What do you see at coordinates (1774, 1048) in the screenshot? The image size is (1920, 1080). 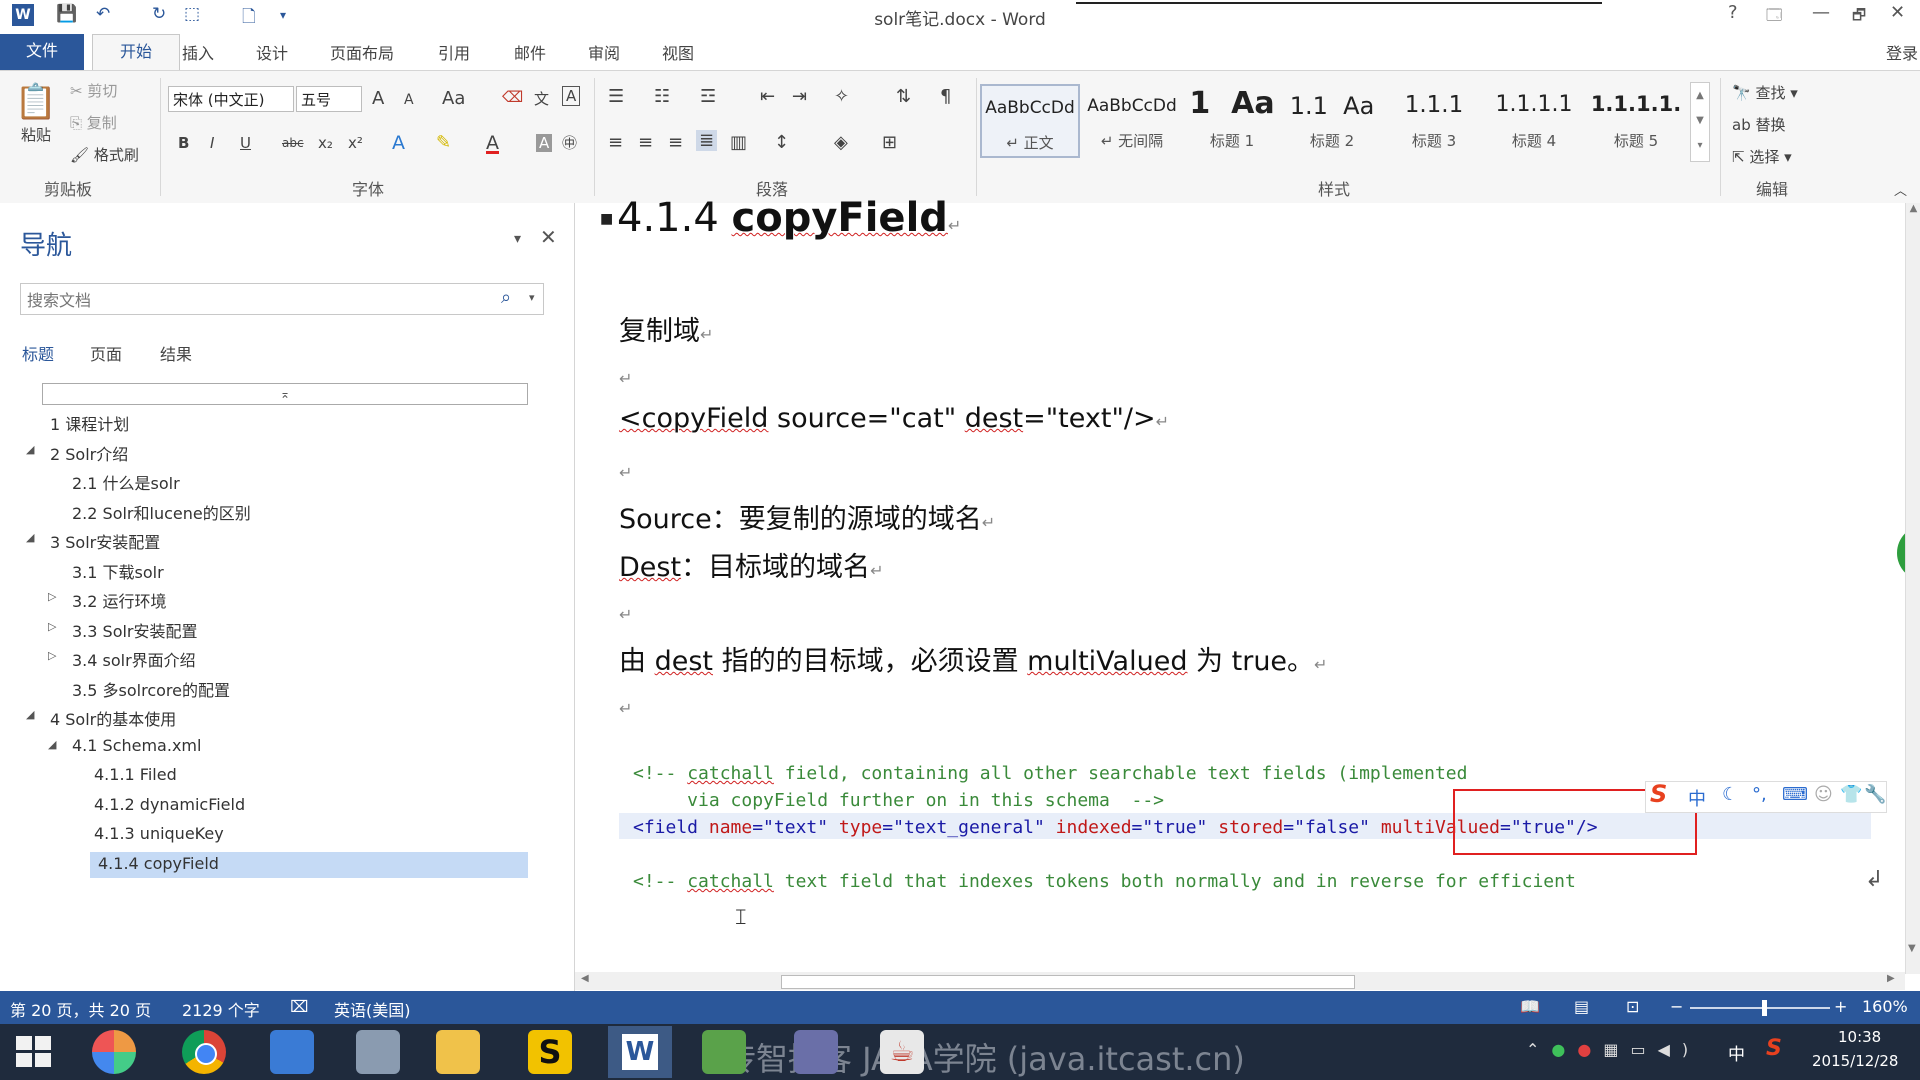 I see `tray-sogou-icon: S` at bounding box center [1774, 1048].